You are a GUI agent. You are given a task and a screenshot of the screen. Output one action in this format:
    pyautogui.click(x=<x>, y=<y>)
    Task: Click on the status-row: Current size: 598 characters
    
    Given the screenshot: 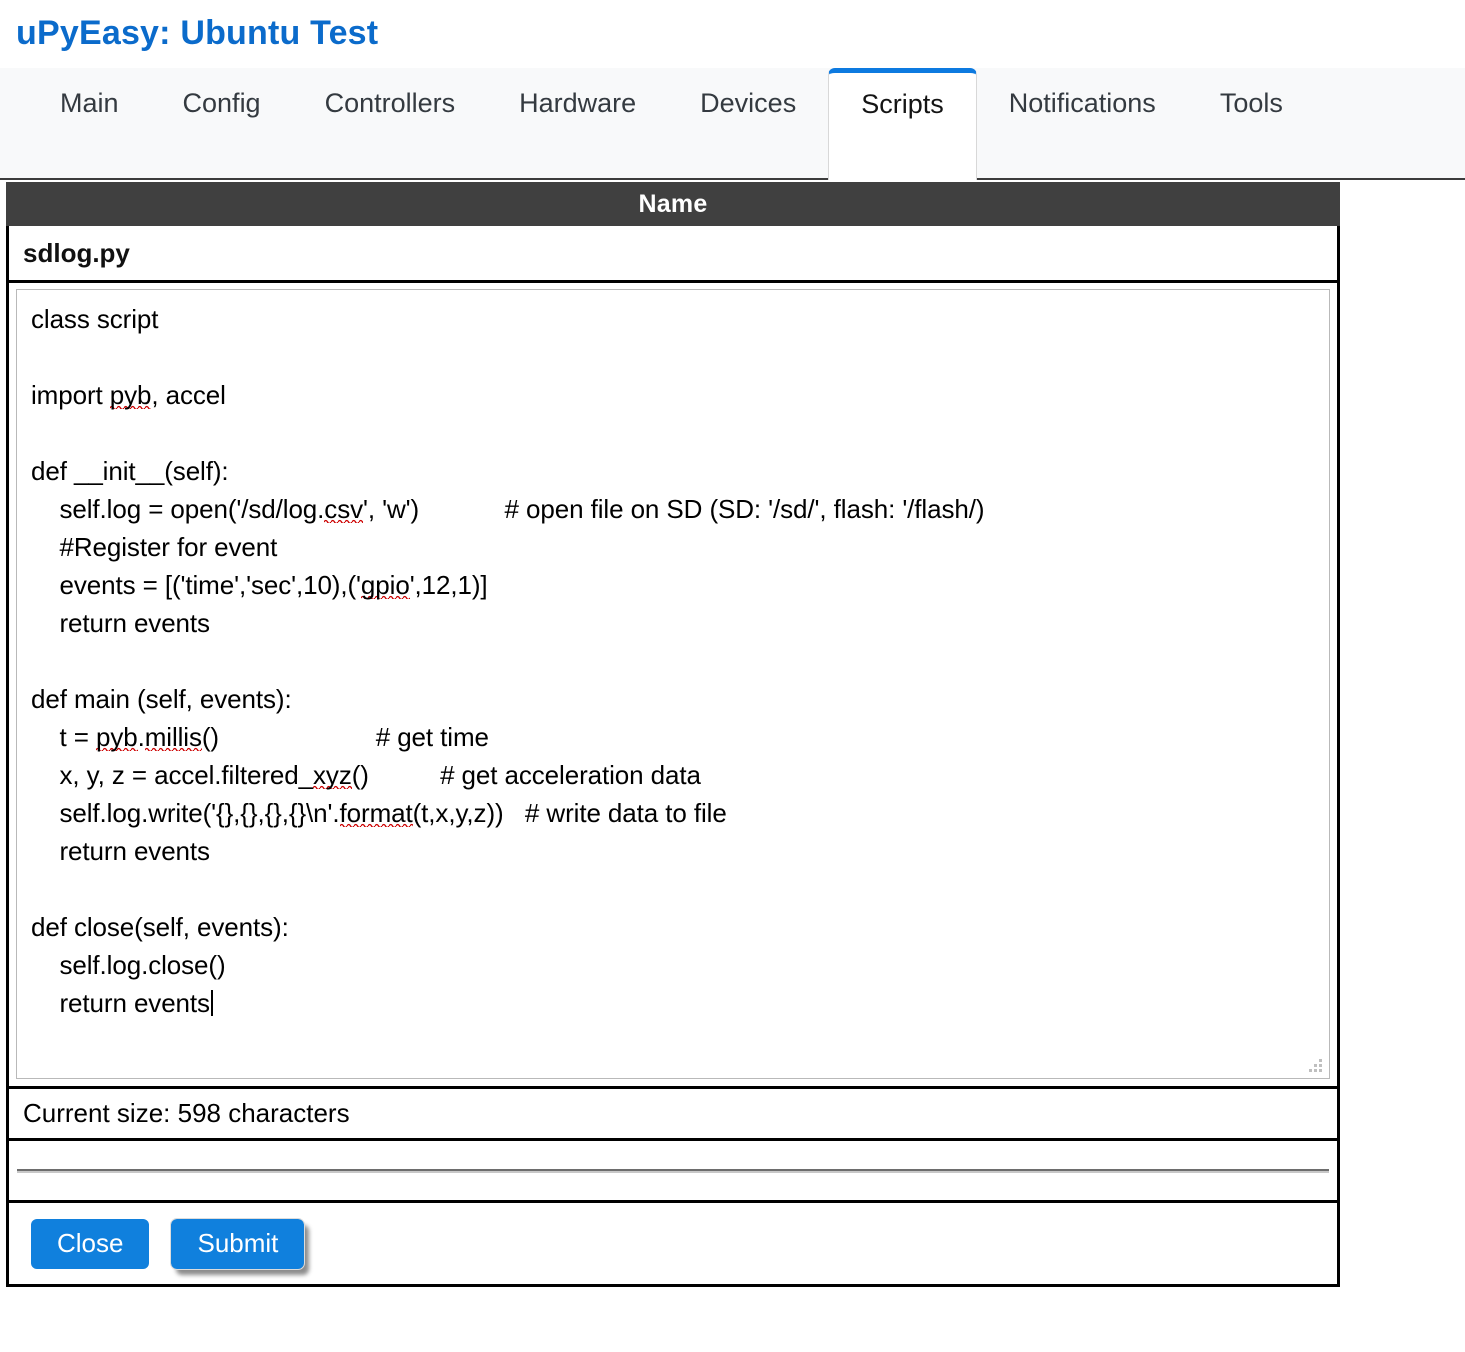 What is the action you would take?
    pyautogui.click(x=673, y=1115)
    